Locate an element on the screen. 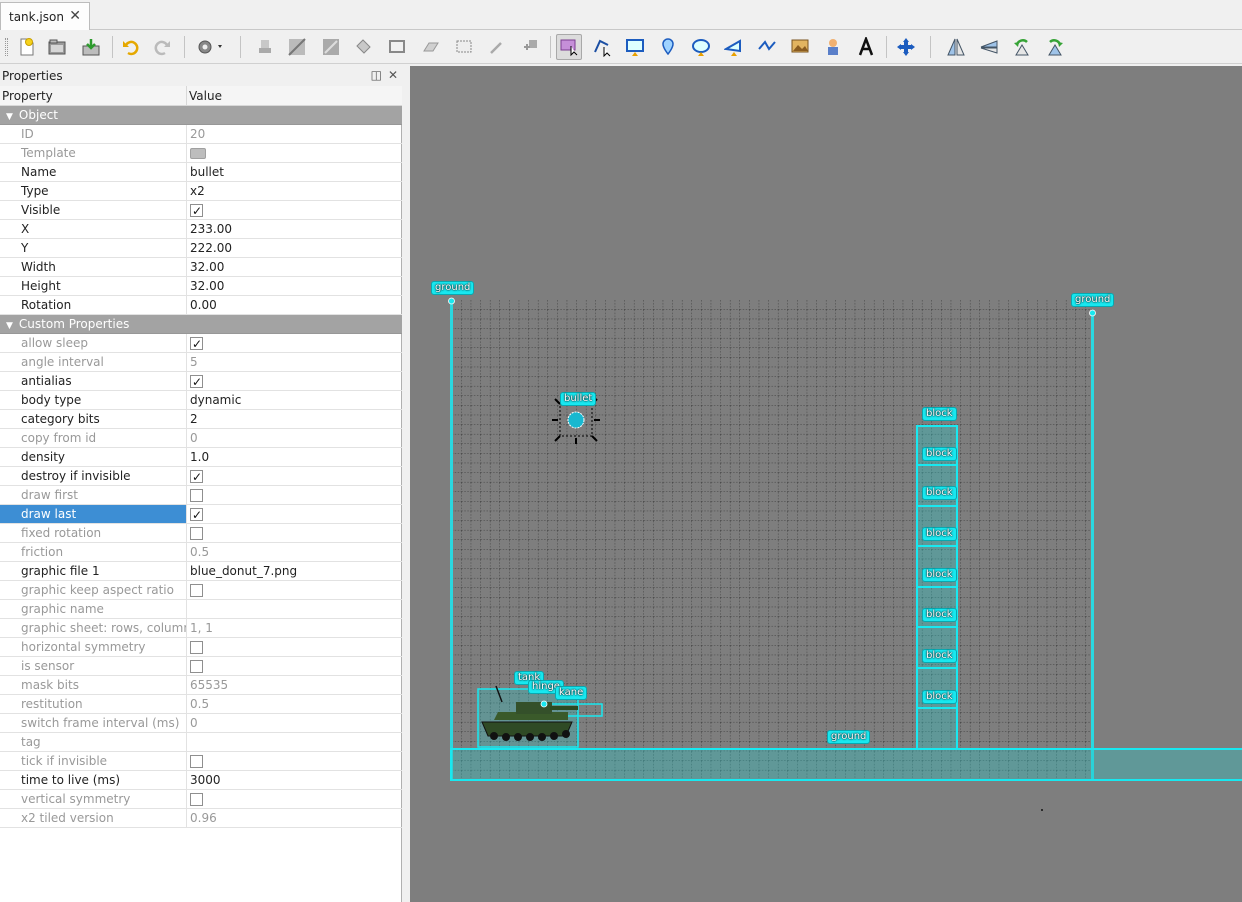 The height and width of the screenshot is (902, 1242). select-objects-icon is located at coordinates (569, 47).